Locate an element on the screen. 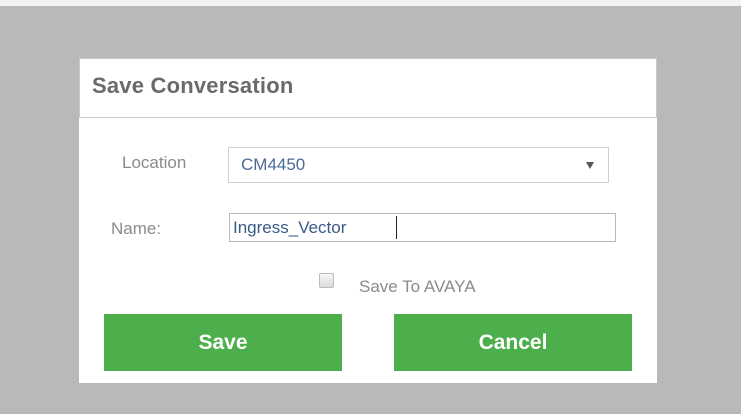 The image size is (741, 414). cancel-button: Cancel is located at coordinates (513, 342).